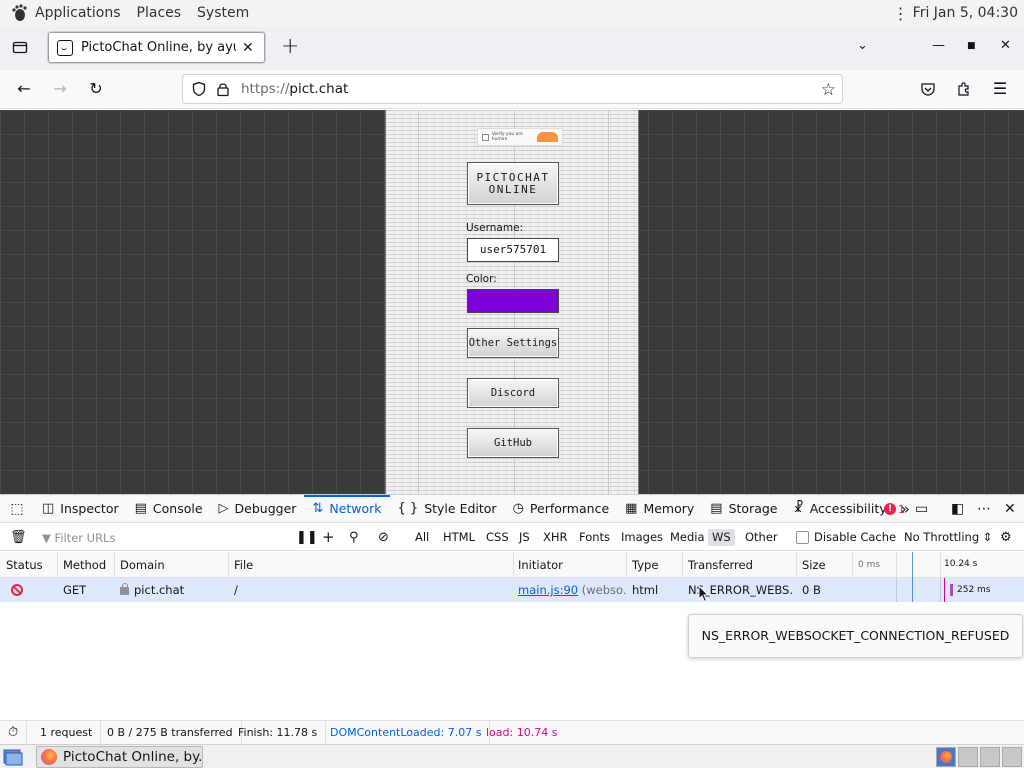 The width and height of the screenshot is (1024, 768). I want to click on lock-icon, so click(223, 89).